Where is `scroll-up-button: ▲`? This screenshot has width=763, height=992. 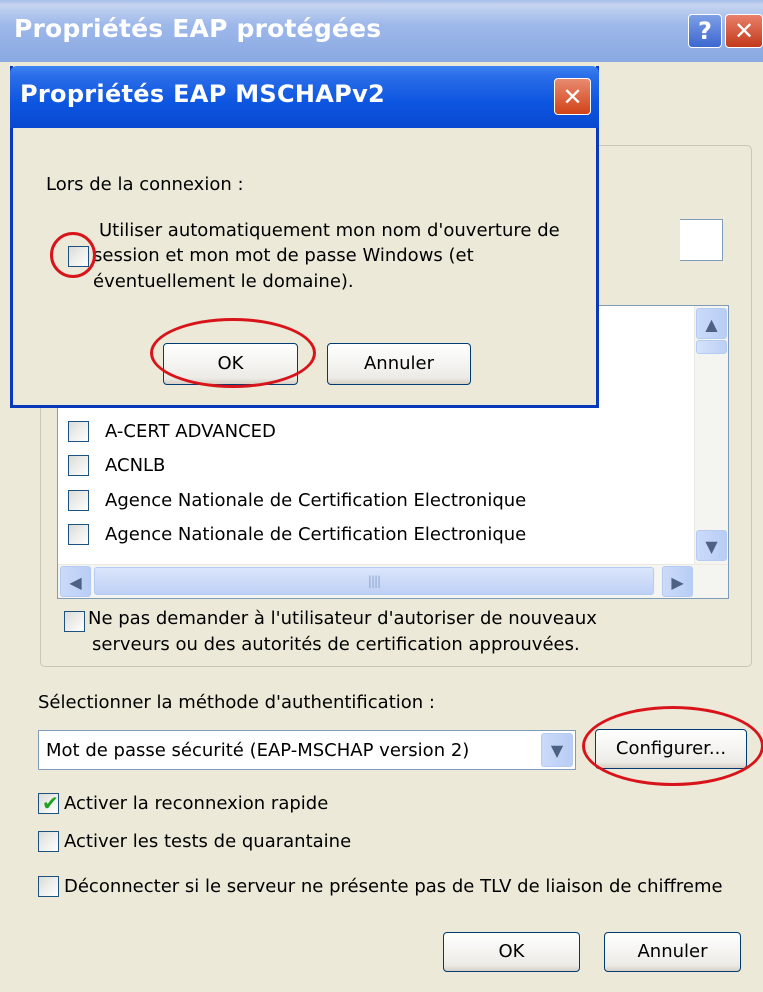
scroll-up-button: ▲ is located at coordinates (711, 323).